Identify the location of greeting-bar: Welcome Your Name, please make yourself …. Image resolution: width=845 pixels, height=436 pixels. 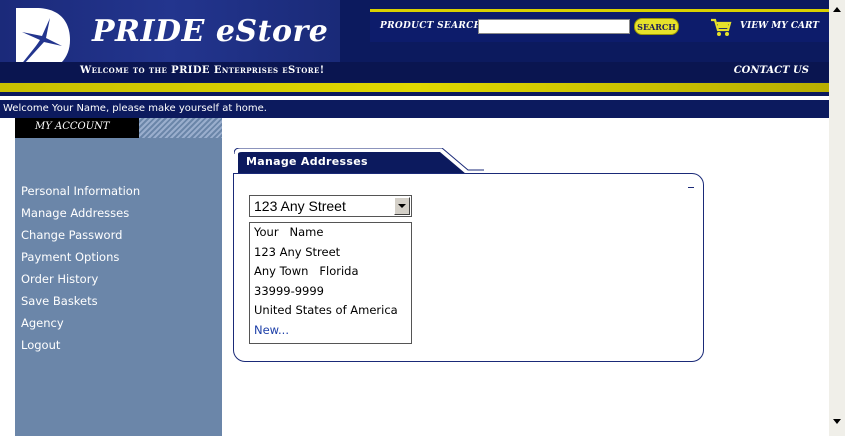
(414, 109).